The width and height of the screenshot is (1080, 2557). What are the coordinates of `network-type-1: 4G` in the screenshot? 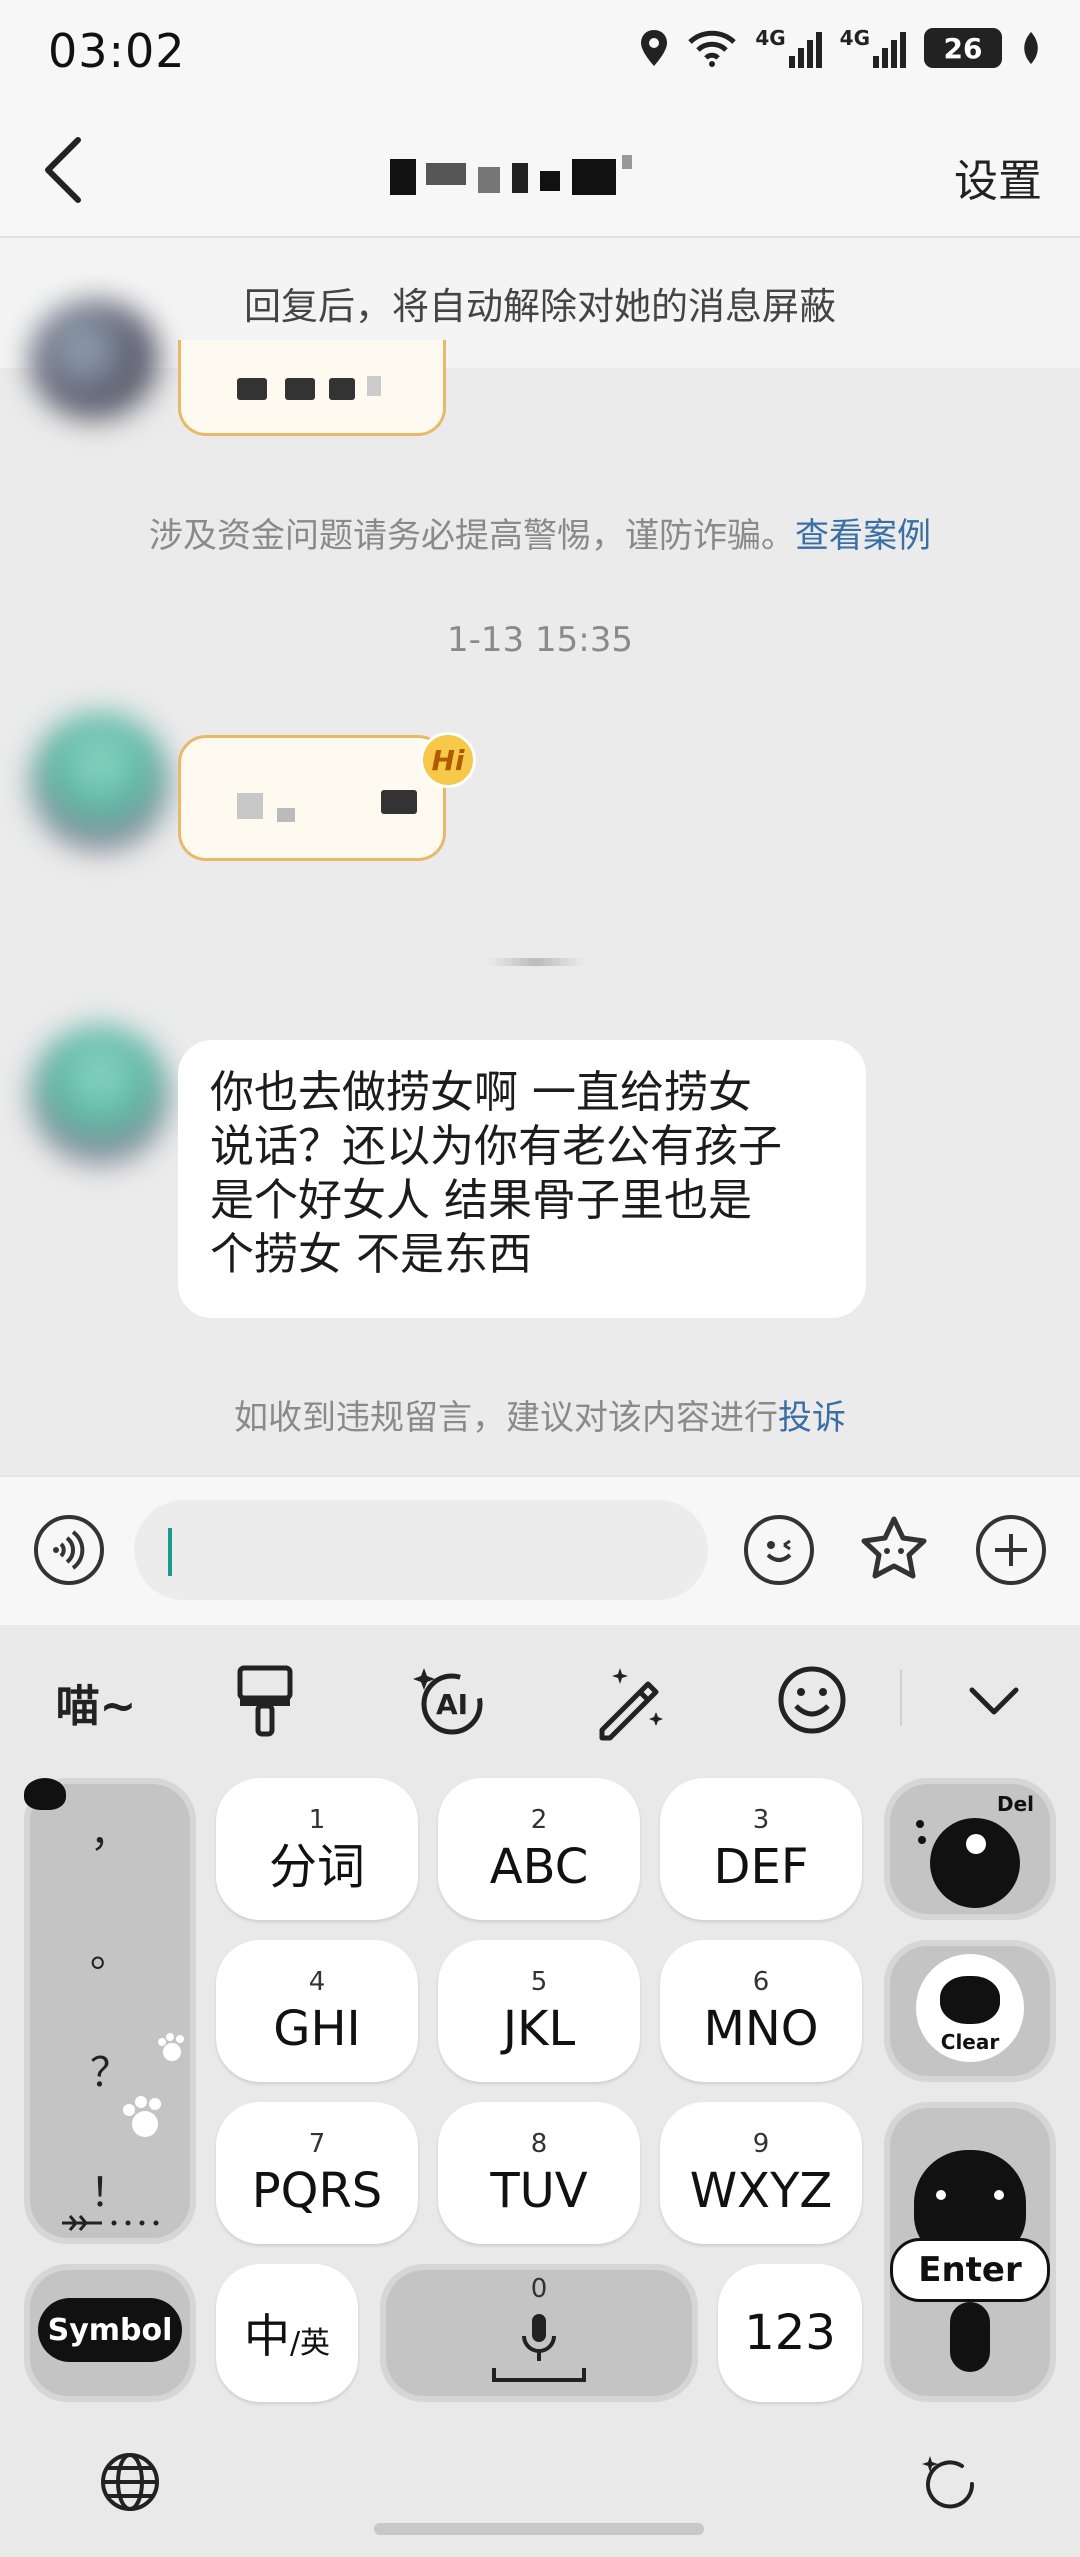 It's located at (770, 38).